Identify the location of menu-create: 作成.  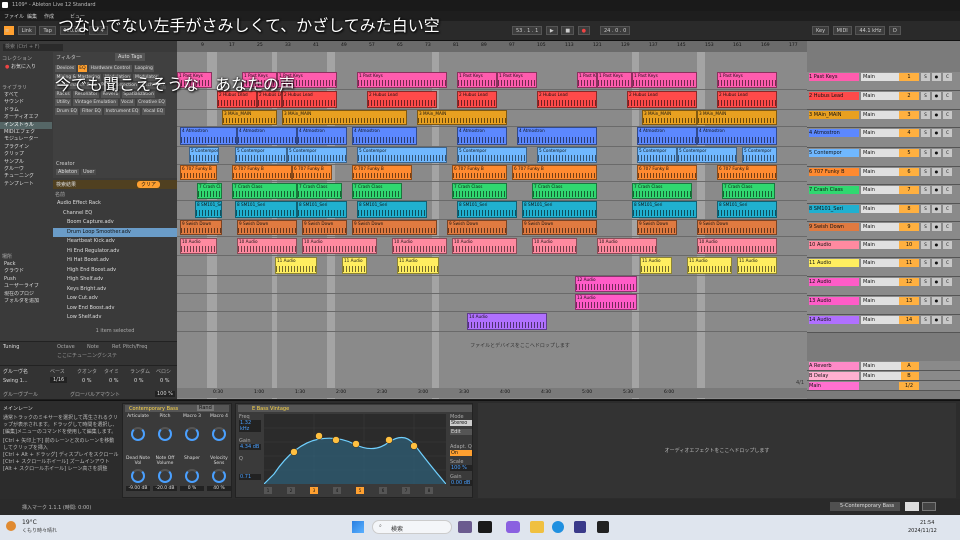
(49, 16).